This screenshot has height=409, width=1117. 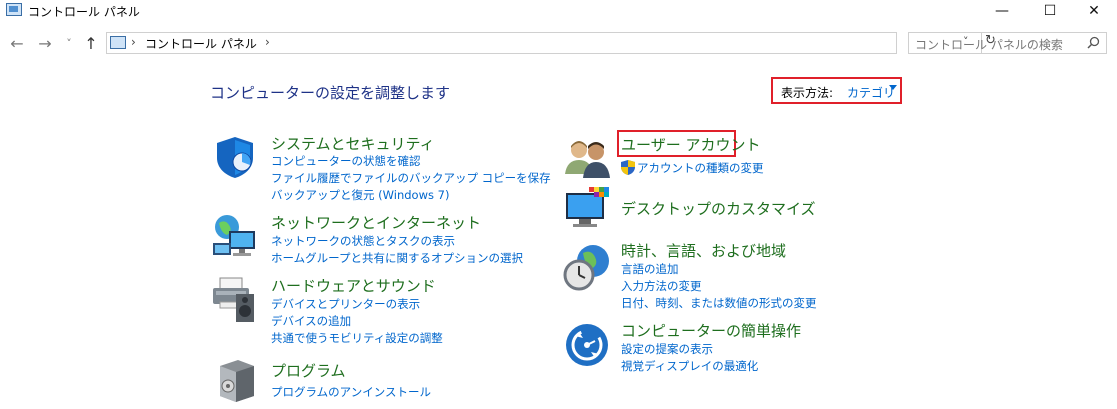 I want to click on link-change-input-method: 入力方法の変更, so click(x=661, y=286).